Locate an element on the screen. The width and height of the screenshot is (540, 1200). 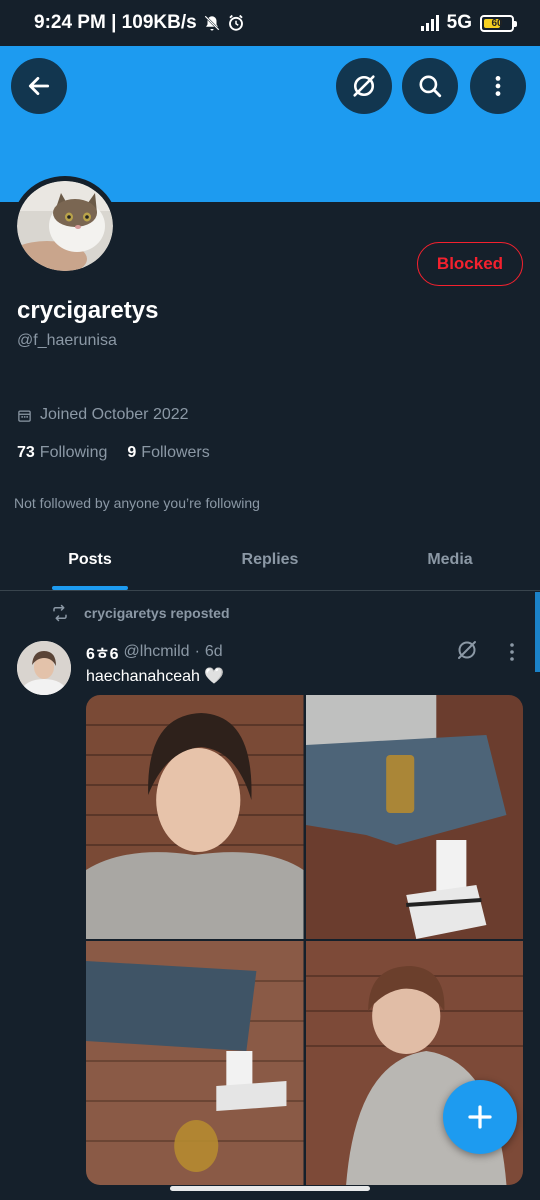
home-indicator is located at coordinates (270, 1188).